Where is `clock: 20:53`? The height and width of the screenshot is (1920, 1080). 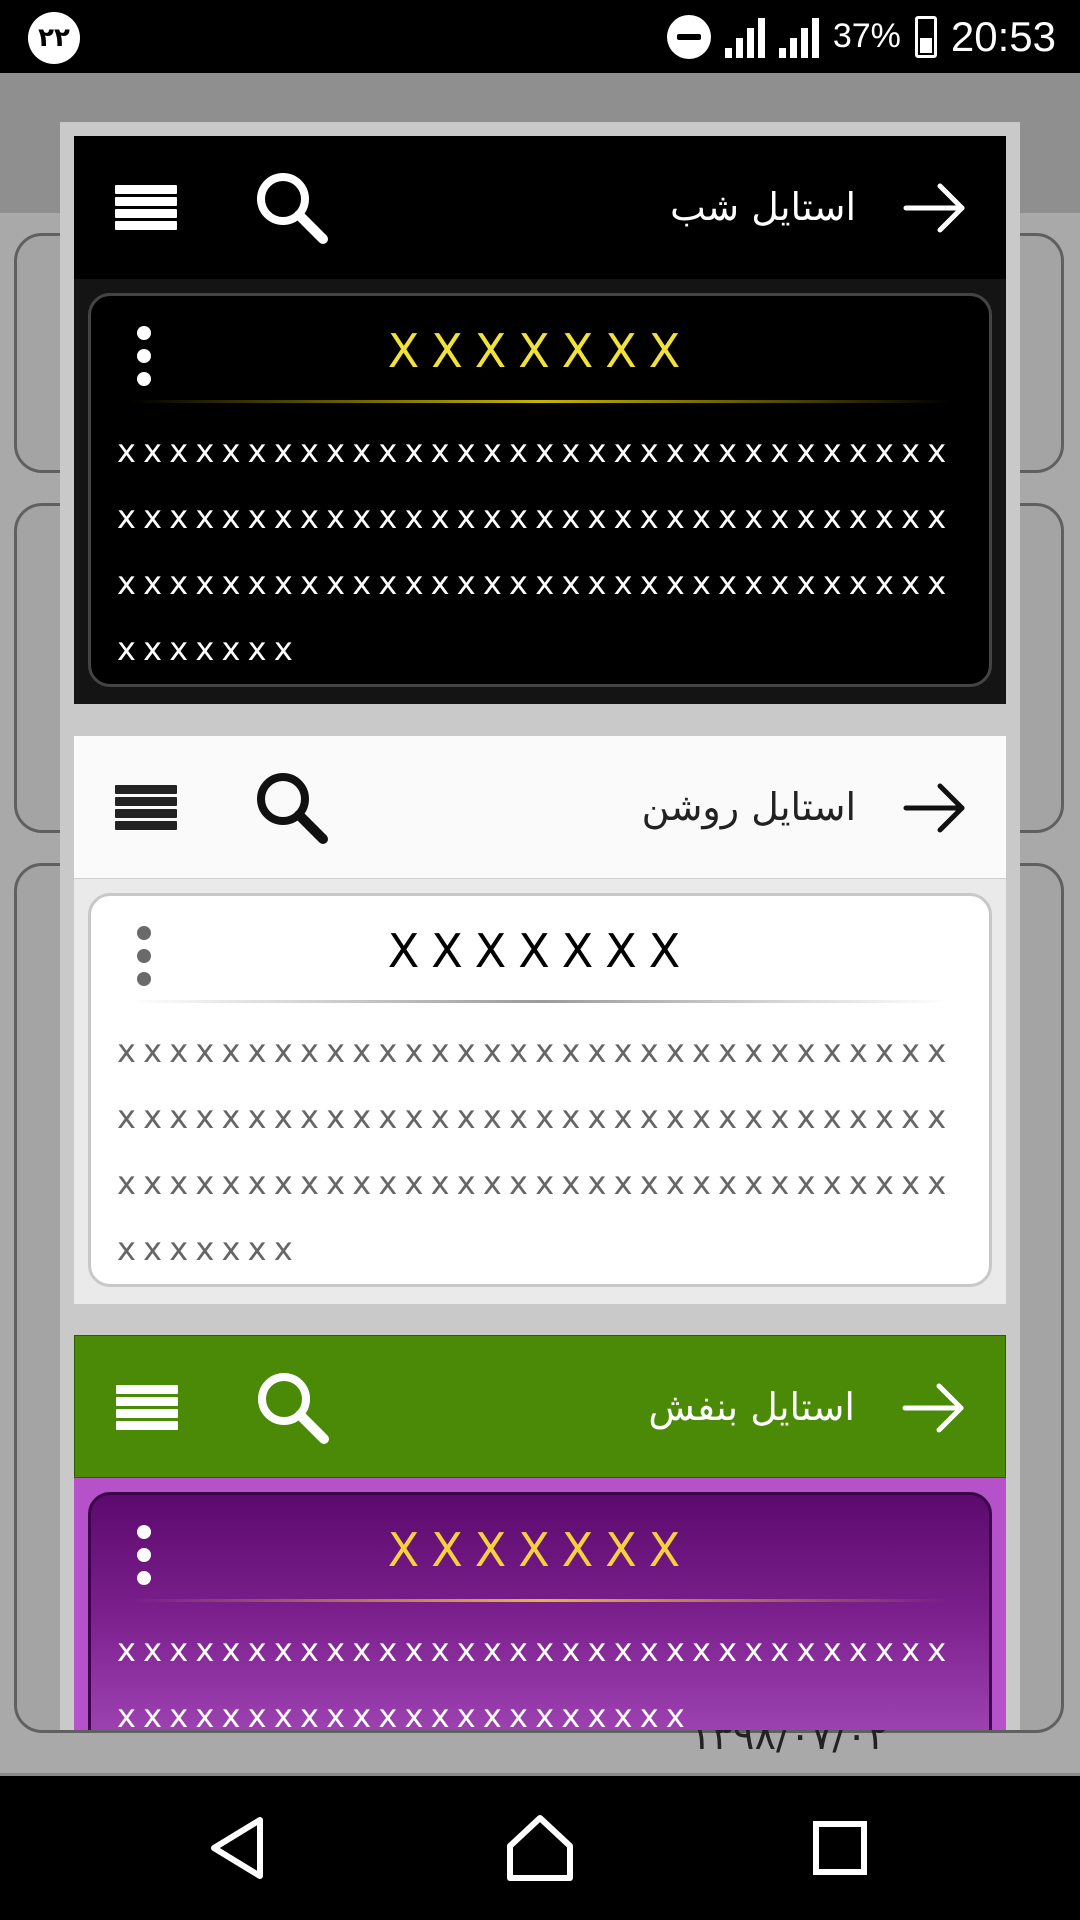
clock: 20:53 is located at coordinates (1003, 36).